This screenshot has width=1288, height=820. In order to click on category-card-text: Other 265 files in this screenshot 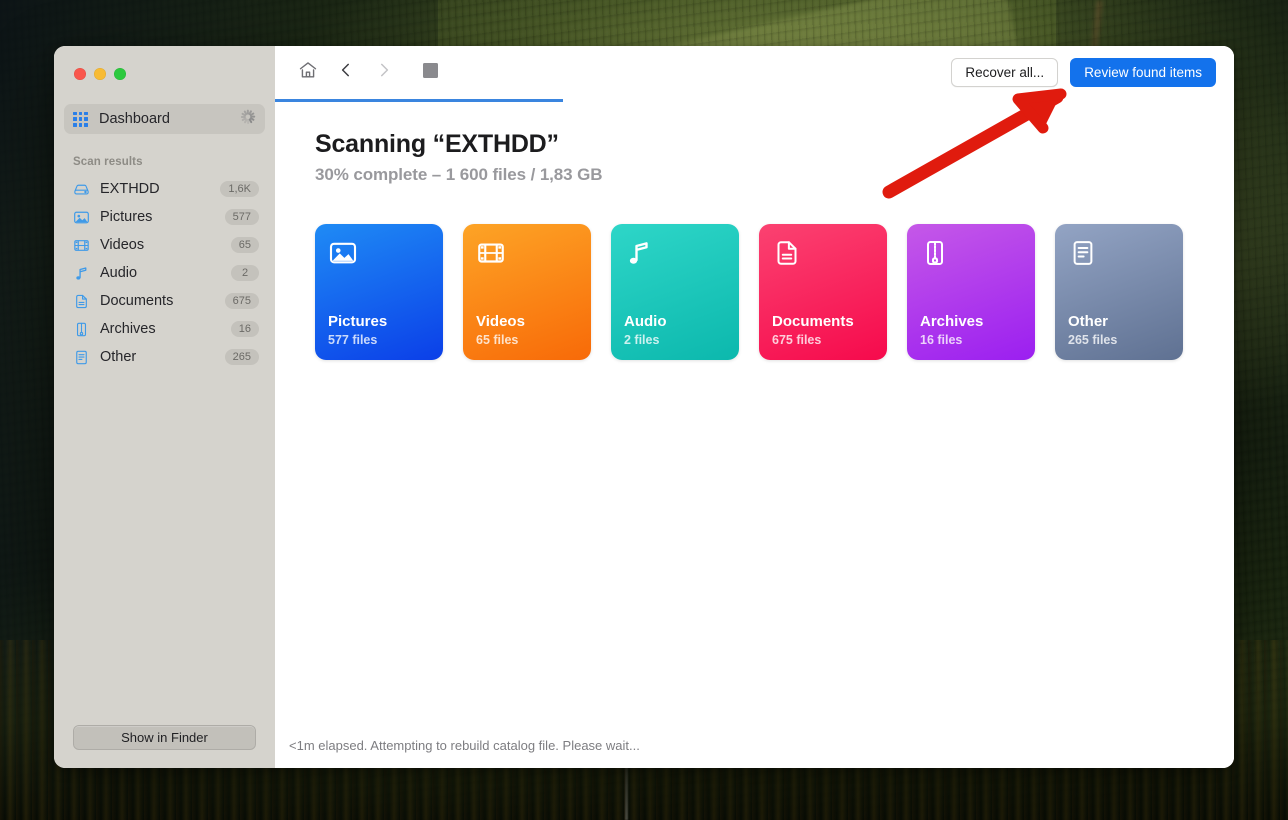, I will do `click(1119, 329)`.